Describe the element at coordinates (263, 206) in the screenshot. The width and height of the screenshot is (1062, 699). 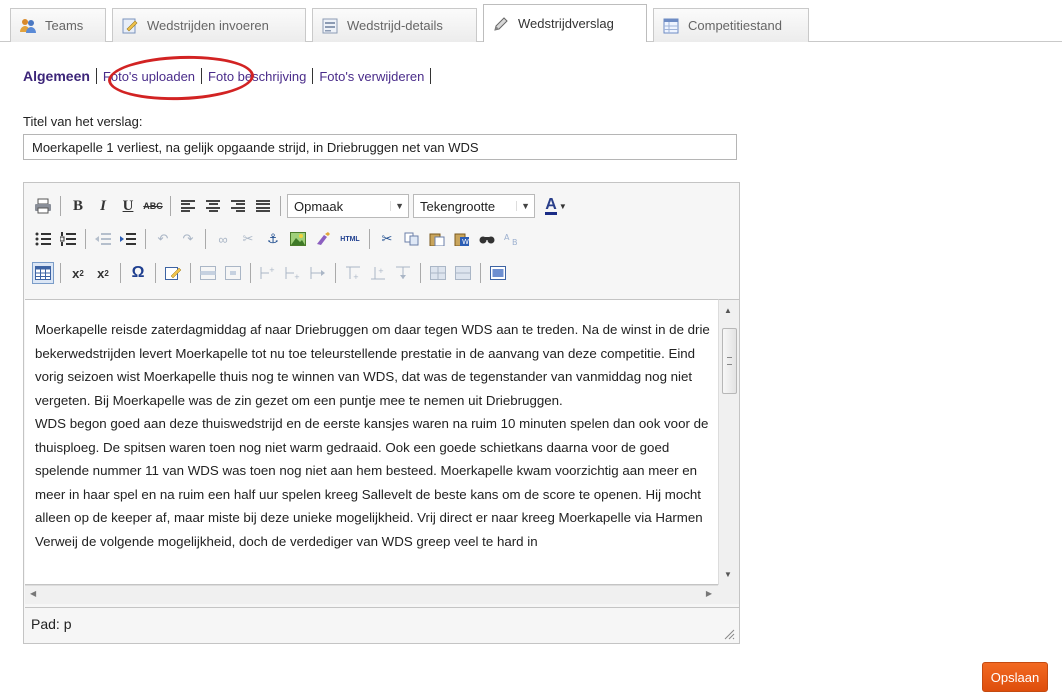
I see `align-justify-icon` at that location.